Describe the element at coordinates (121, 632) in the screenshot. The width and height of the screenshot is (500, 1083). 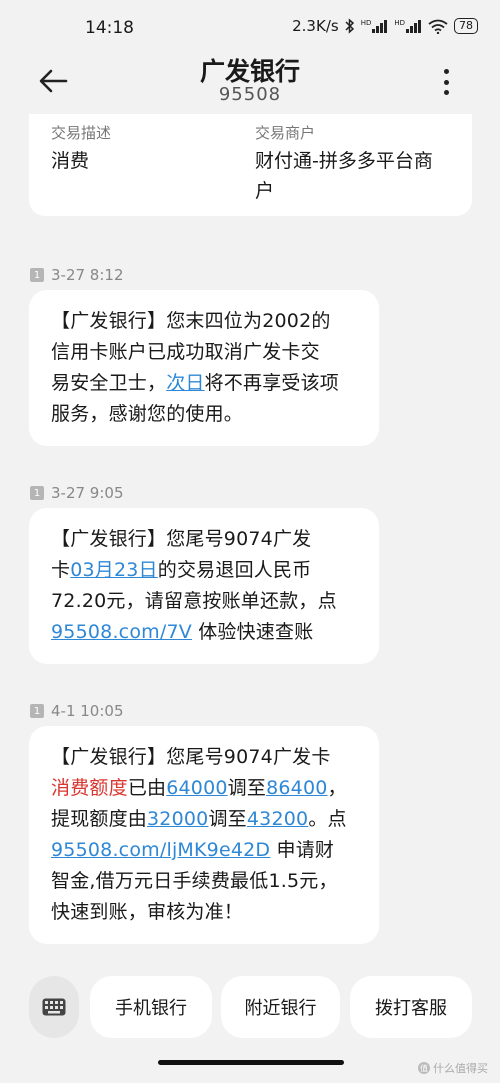
I see `url-link: 95508.com/7V` at that location.